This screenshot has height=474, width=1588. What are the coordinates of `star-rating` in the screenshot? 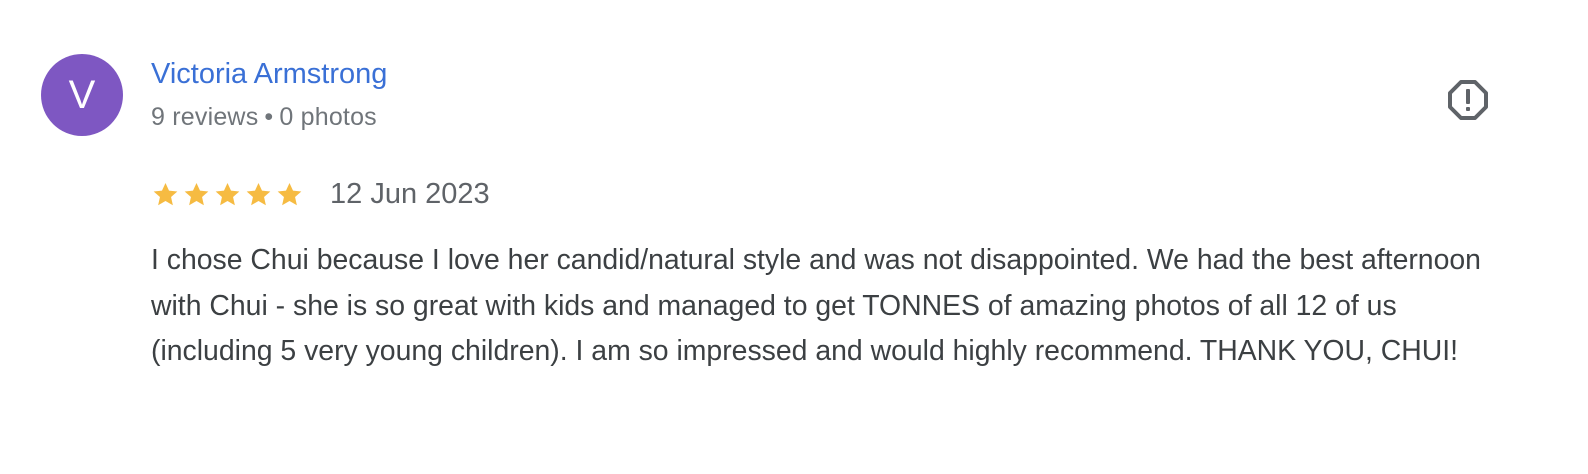 It's located at (227, 194).